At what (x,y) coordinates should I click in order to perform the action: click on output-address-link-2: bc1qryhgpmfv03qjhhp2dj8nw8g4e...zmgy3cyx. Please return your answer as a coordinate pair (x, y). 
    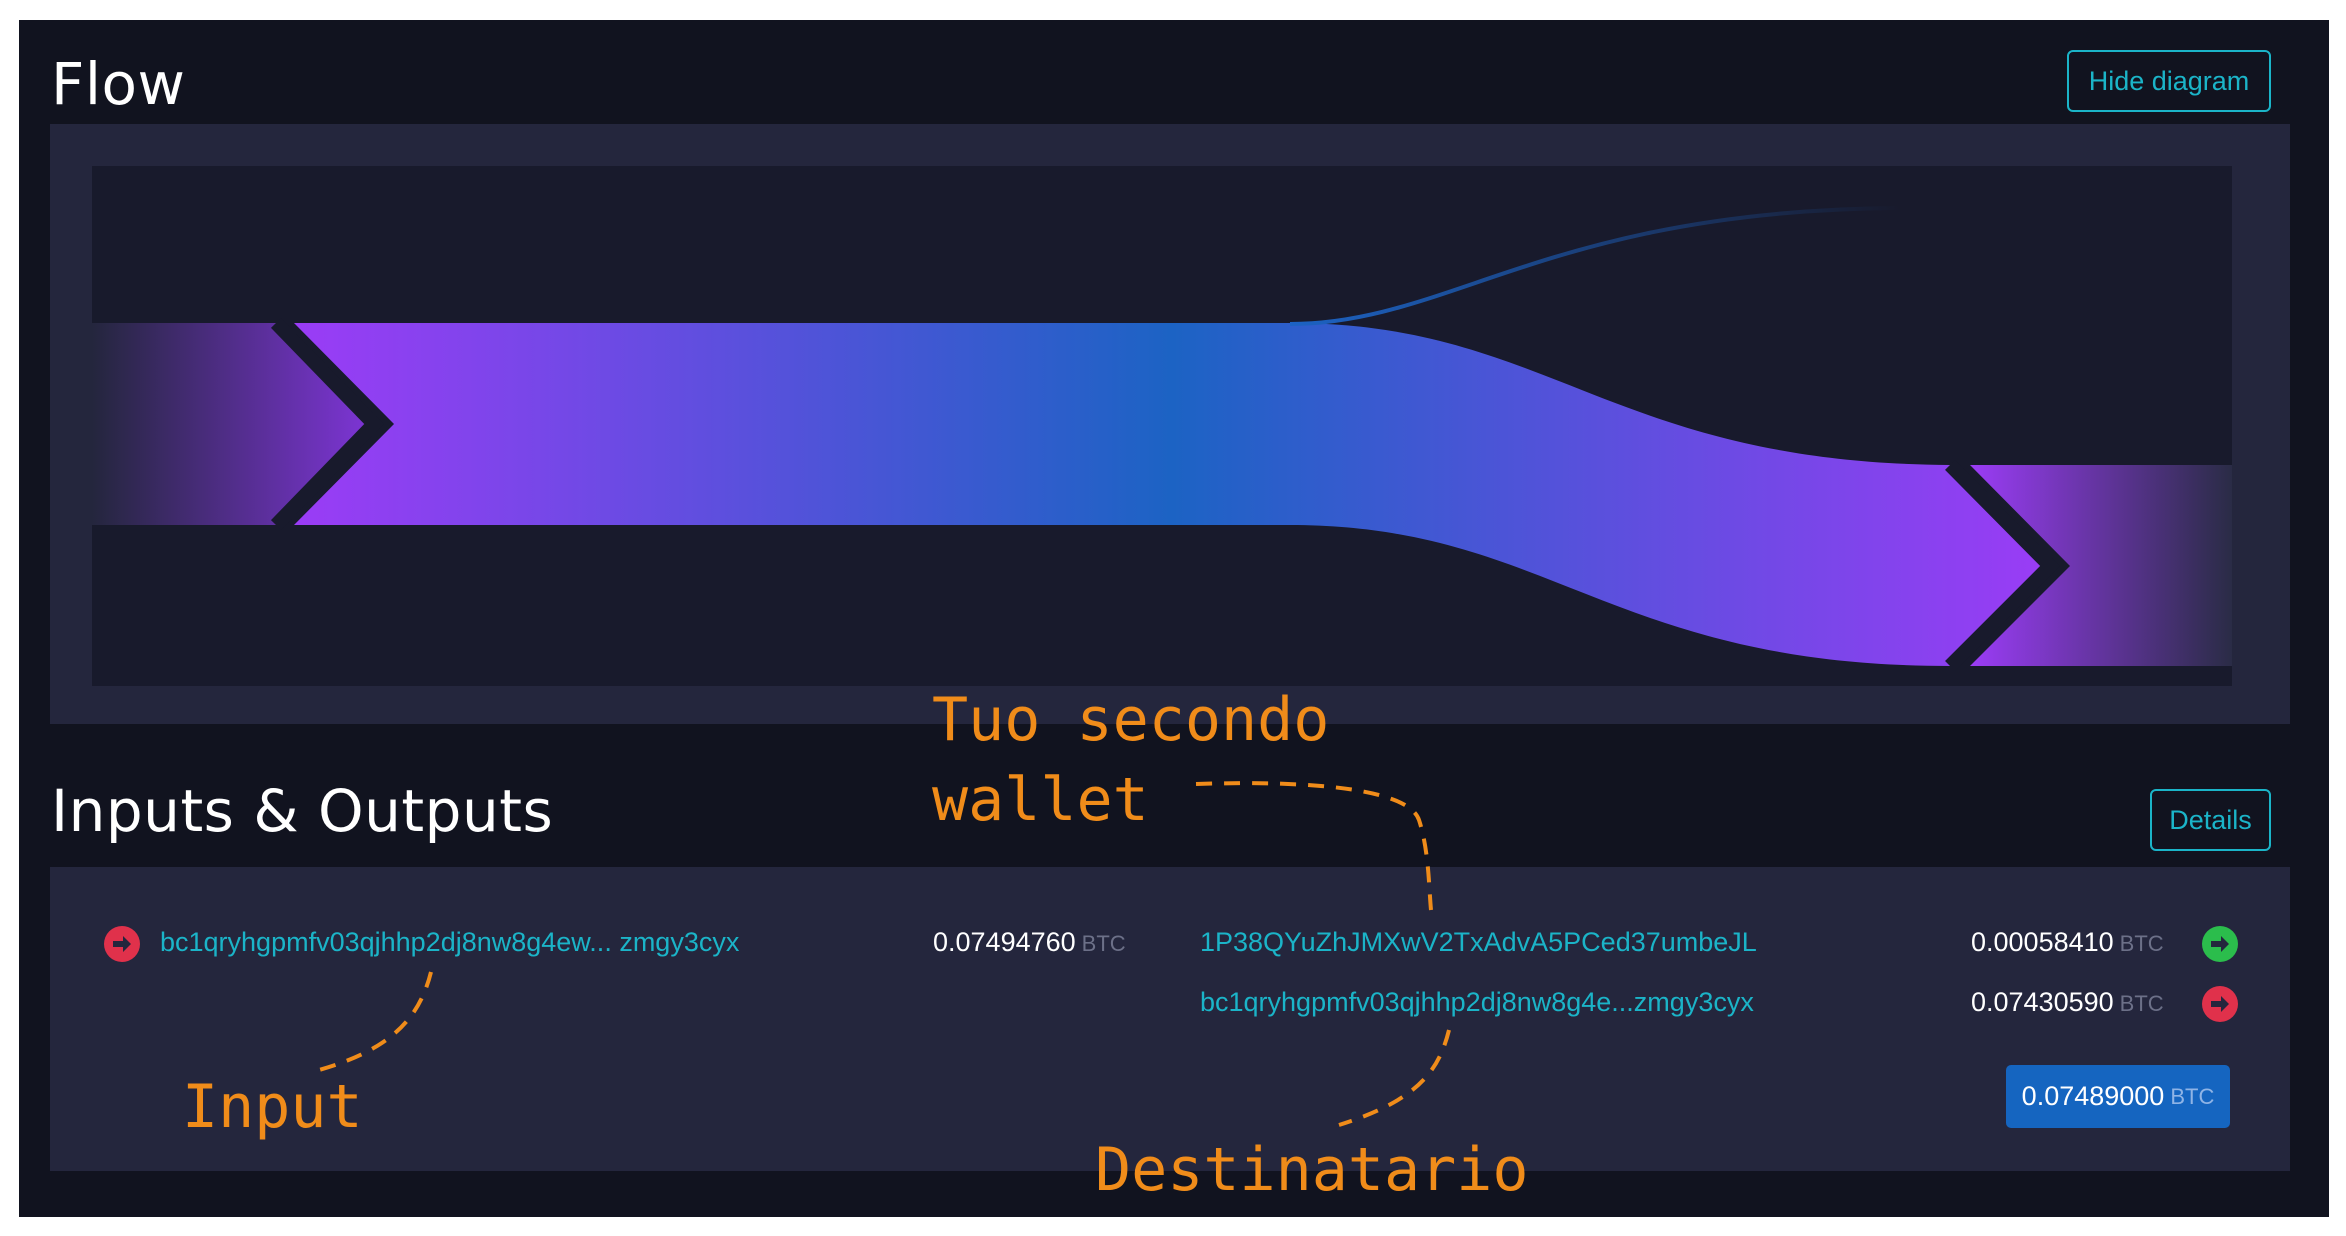
    Looking at the image, I should click on (1477, 1002).